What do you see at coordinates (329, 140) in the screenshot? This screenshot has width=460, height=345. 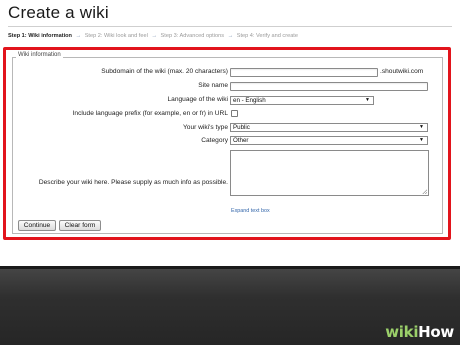 I see `category-select: Other ▼` at bounding box center [329, 140].